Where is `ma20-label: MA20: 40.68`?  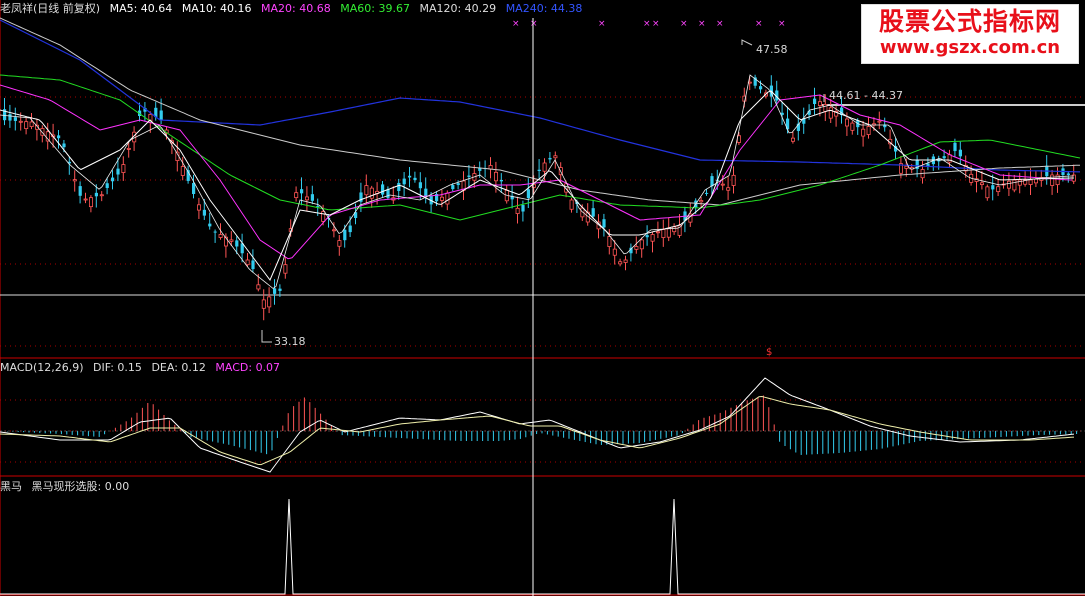
ma20-label: MA20: 40.68 is located at coordinates (296, 8).